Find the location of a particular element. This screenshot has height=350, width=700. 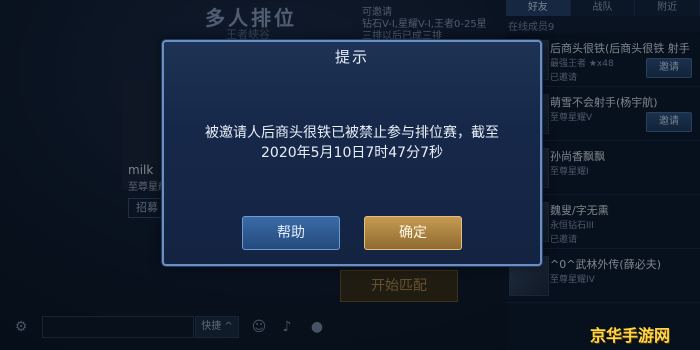

confirm-button: 确定 is located at coordinates (413, 233).